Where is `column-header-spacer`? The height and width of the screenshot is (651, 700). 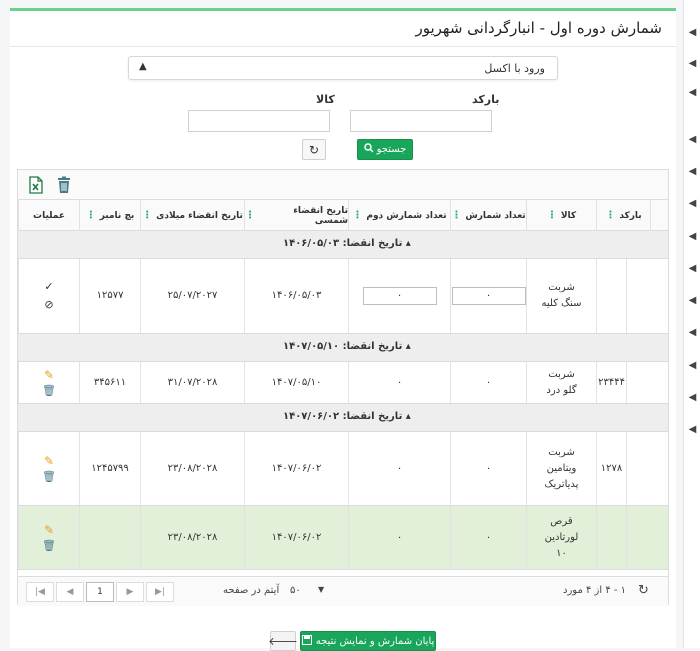
column-header-spacer is located at coordinates (659, 215).